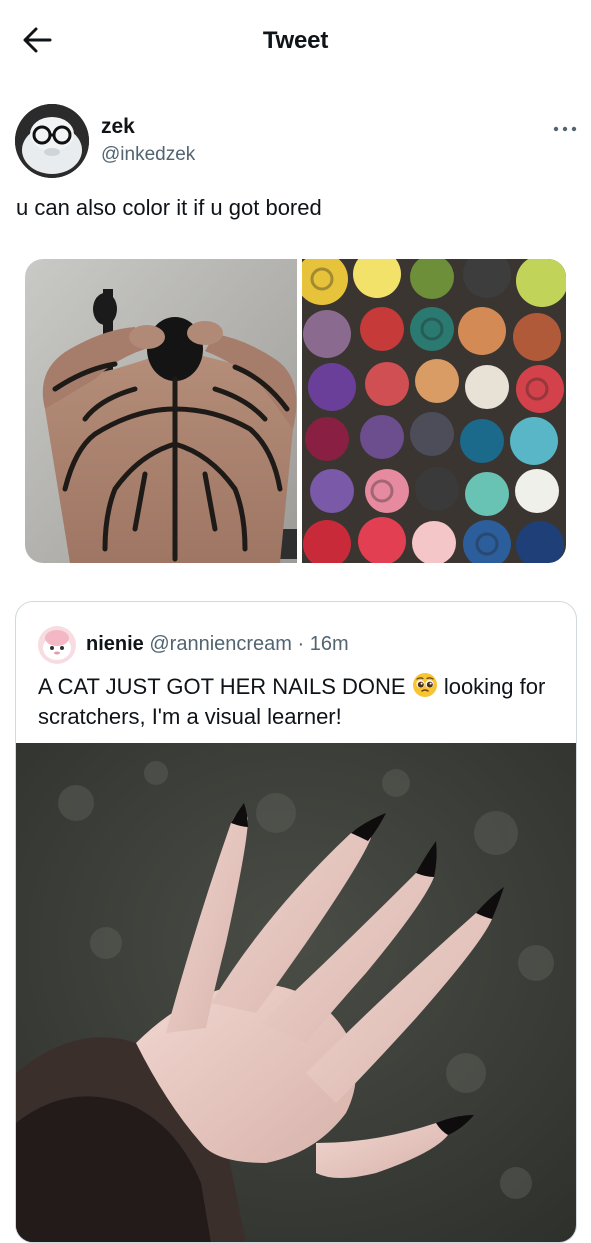 The height and width of the screenshot is (1243, 591). I want to click on tweet-text: u can also color it if u got bored, so click(169, 207).